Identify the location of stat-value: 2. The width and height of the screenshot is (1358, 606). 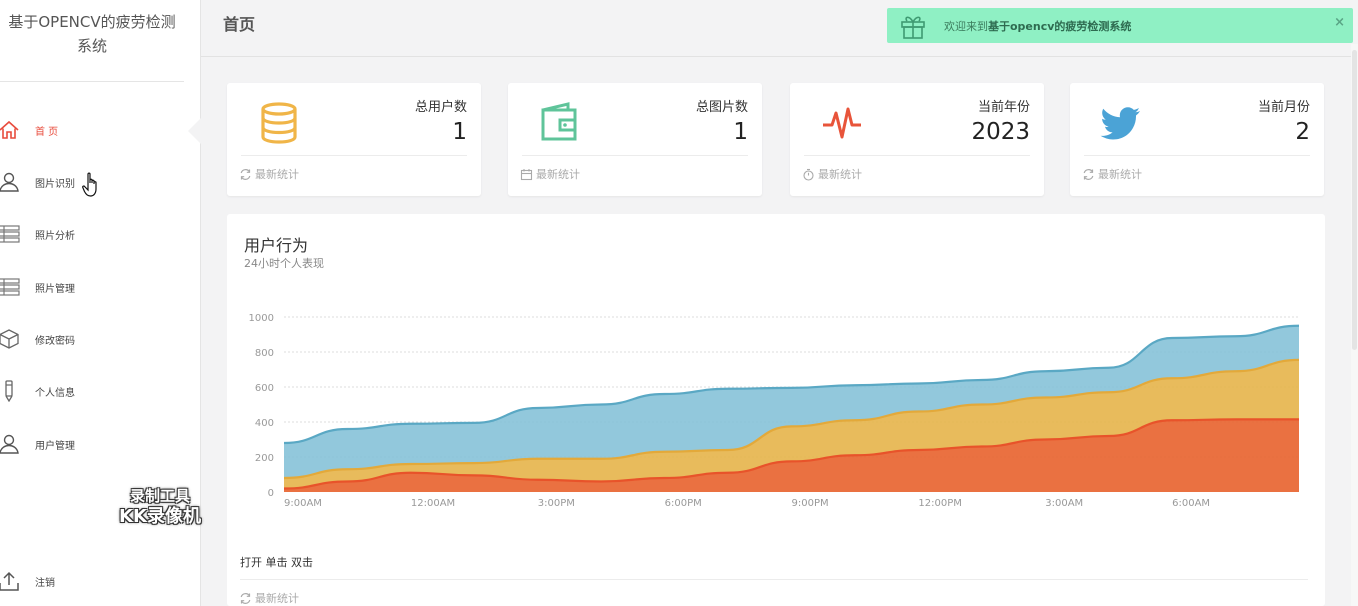
(1302, 132).